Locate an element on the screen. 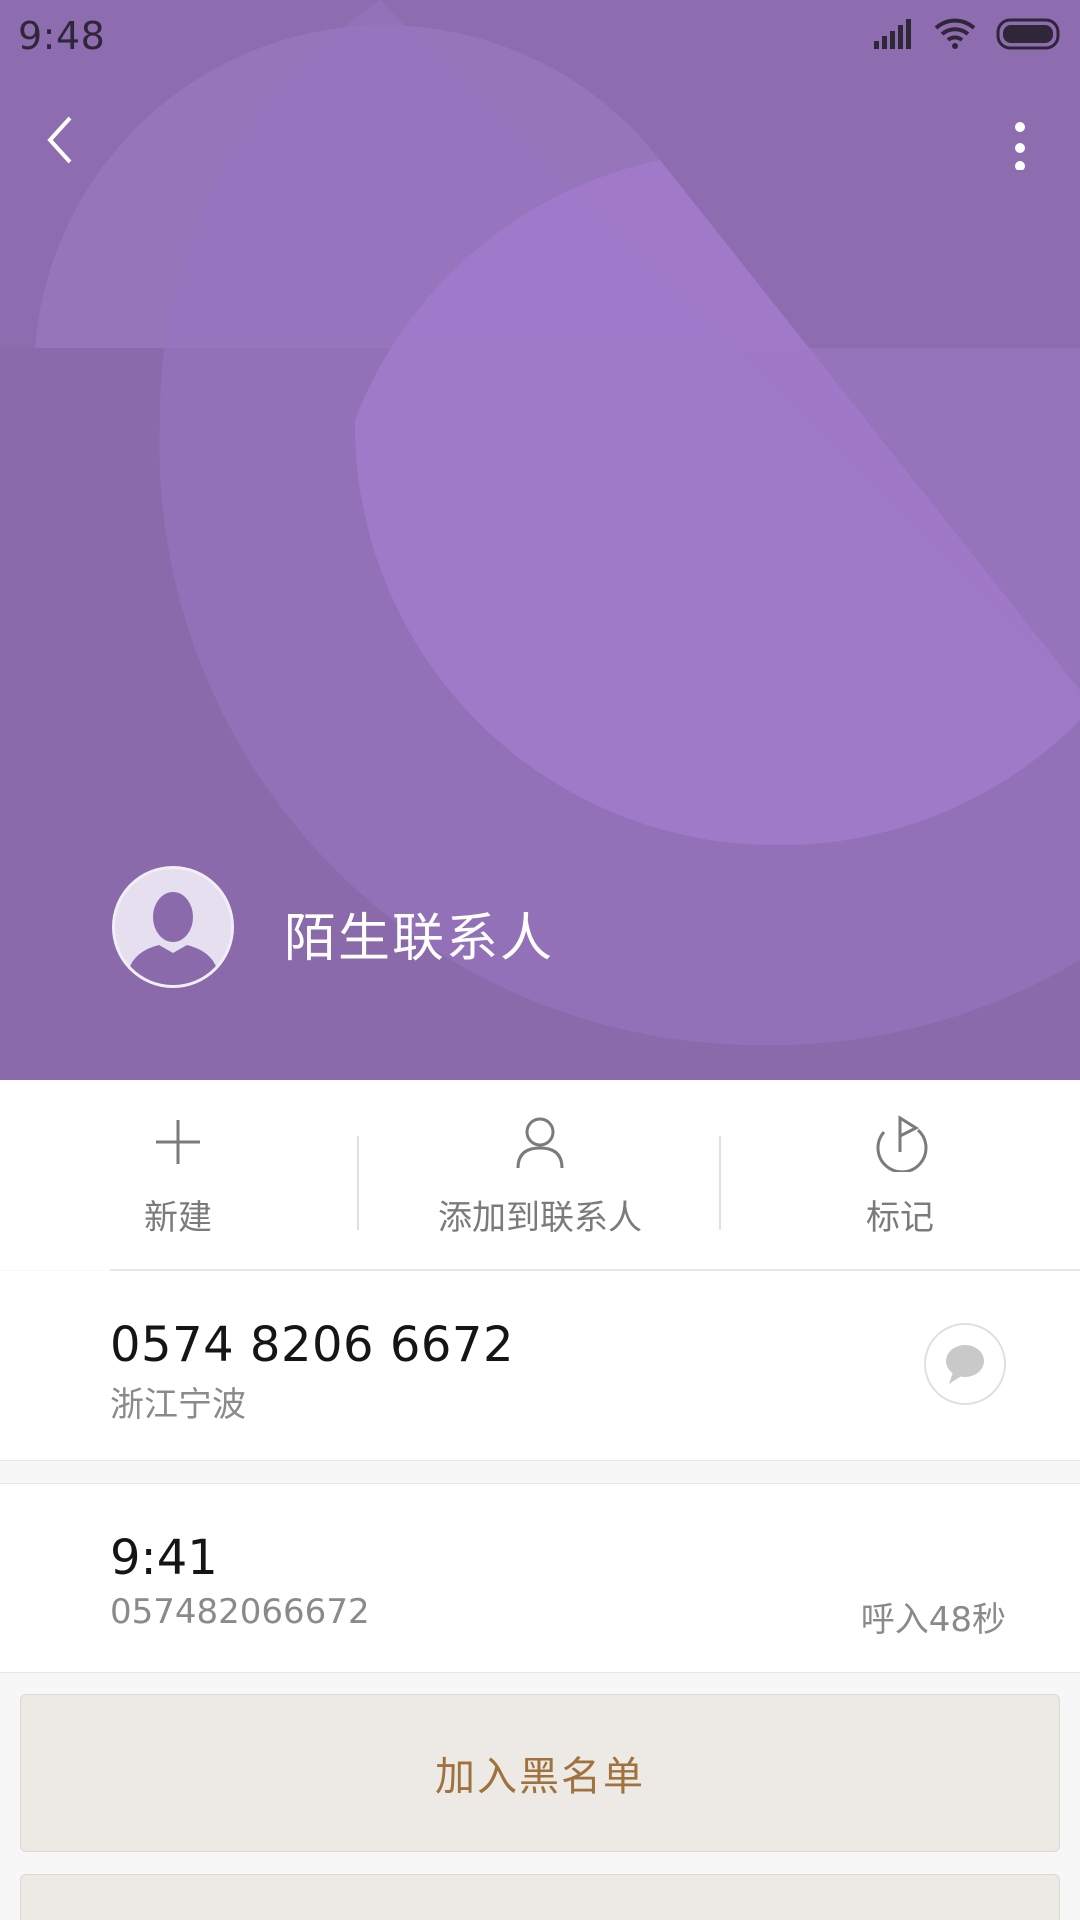 The image size is (1080, 1920). phone-number-row: 0574 8206 6672 浙江宁波 is located at coordinates (540, 1366).